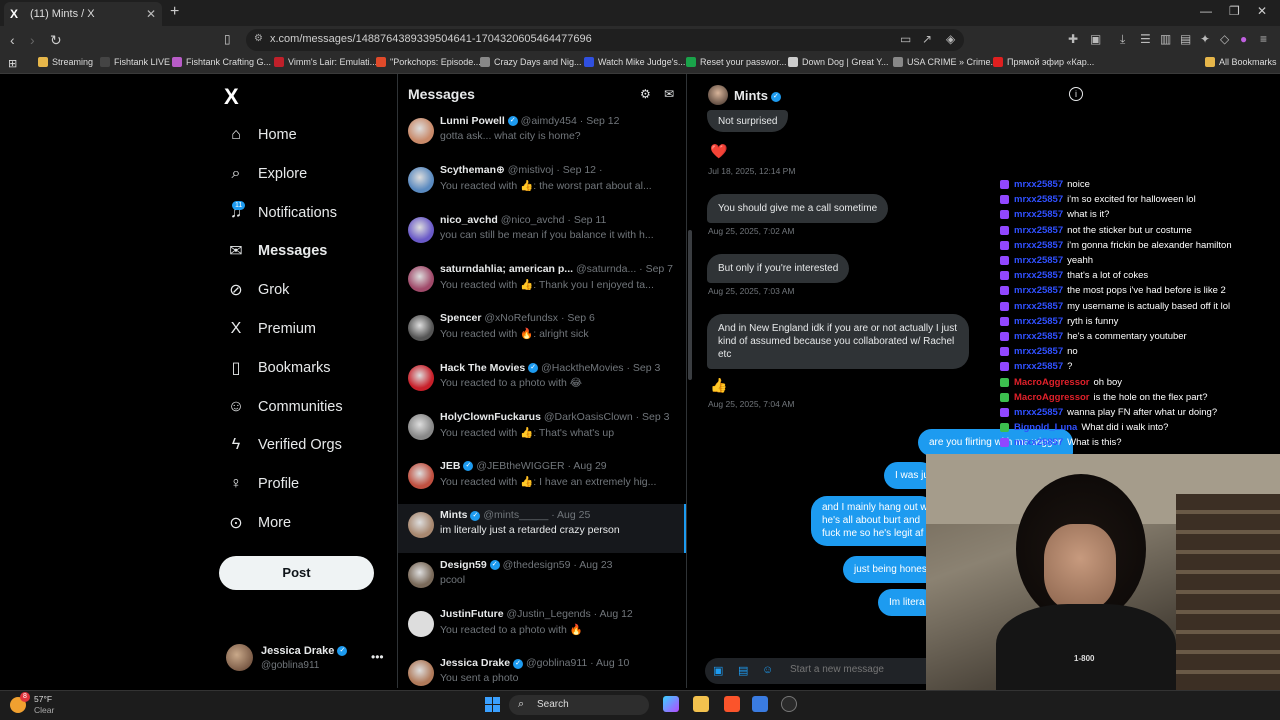 The width and height of the screenshot is (1280, 720). I want to click on sidebar-item-profile: ♀ Profile, so click(262, 484).